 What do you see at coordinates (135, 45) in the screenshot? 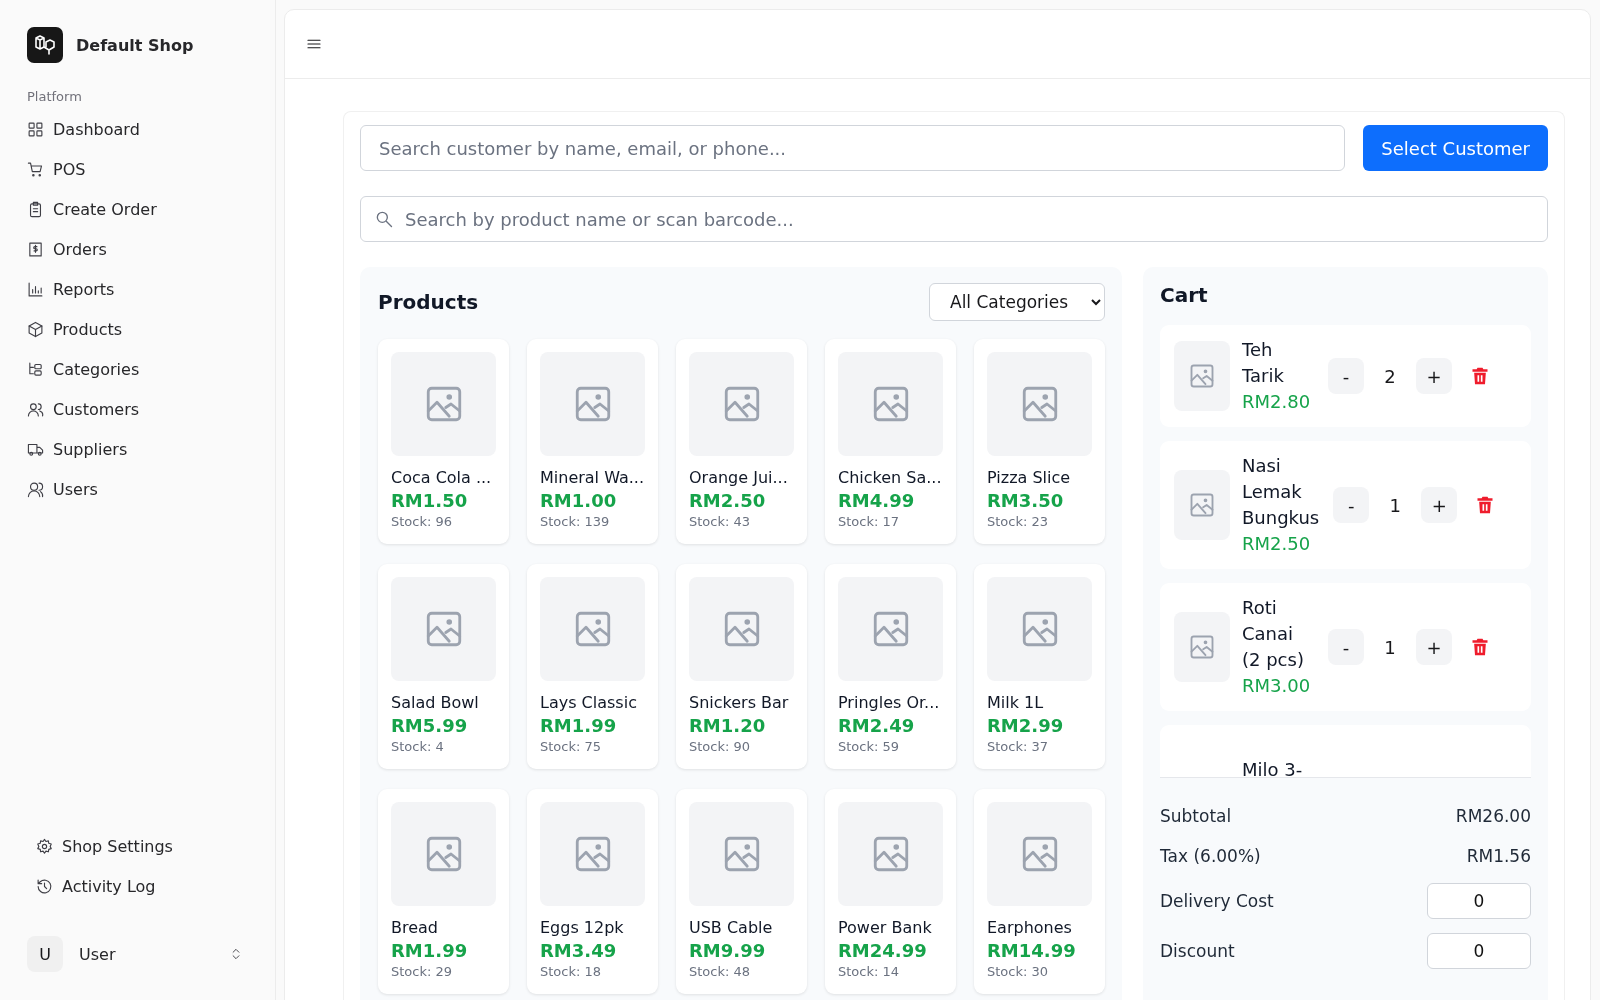
I see `shop-name: Default Shop` at bounding box center [135, 45].